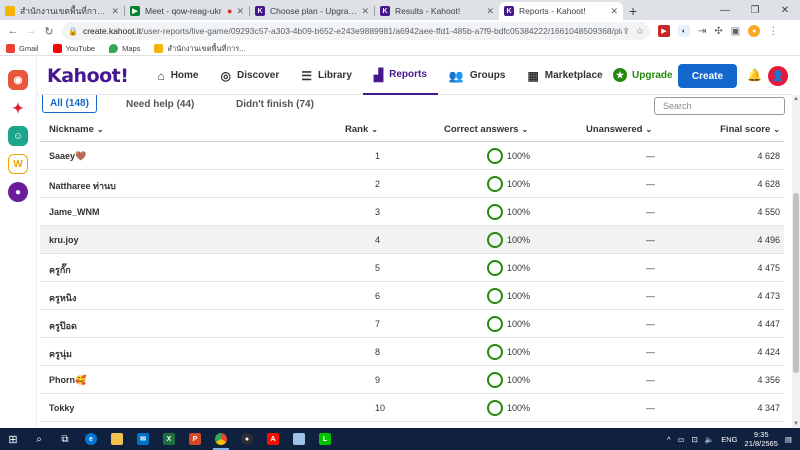  What do you see at coordinates (22, 48) in the screenshot?
I see `bookmark-gmail: Gmail` at bounding box center [22, 48].